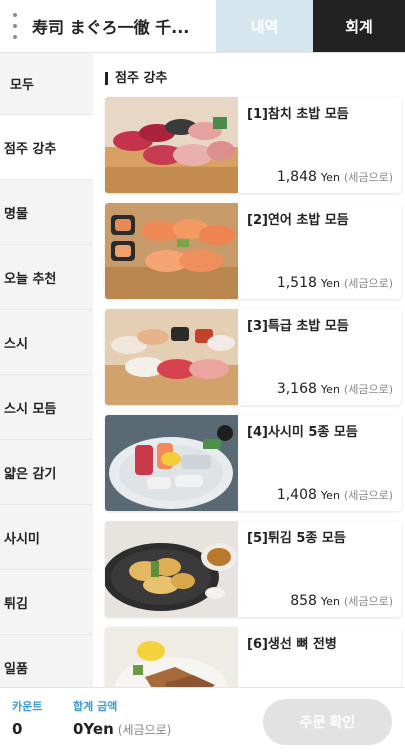  I want to click on menu-item-card: [1]참치 초밥 모듬 1,848 Yen (세금으로), so click(253, 145).